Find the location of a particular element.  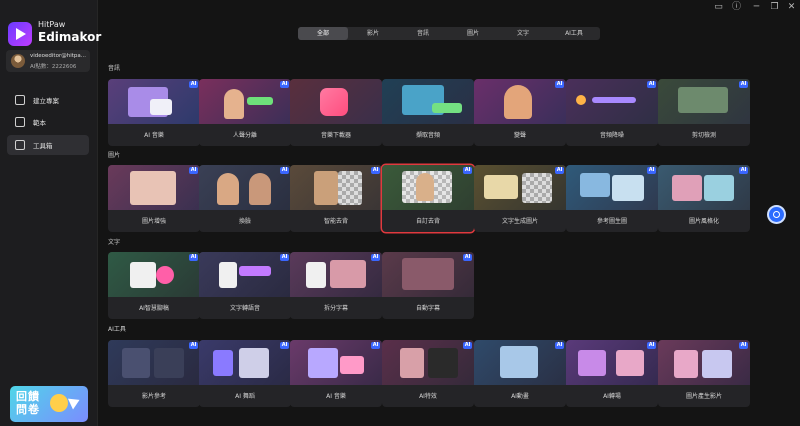

sidebar-item-label: 工具箱 is located at coordinates (43, 146).